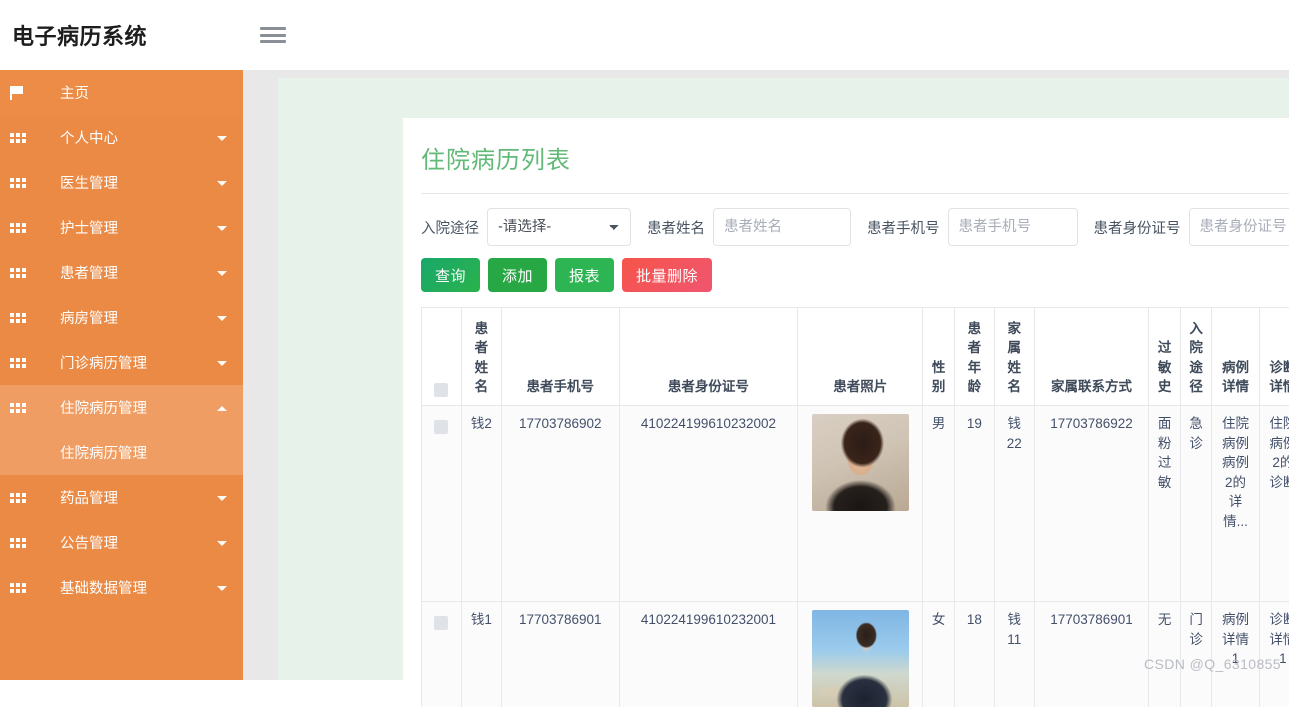  I want to click on cell-age: 19, so click(974, 504).